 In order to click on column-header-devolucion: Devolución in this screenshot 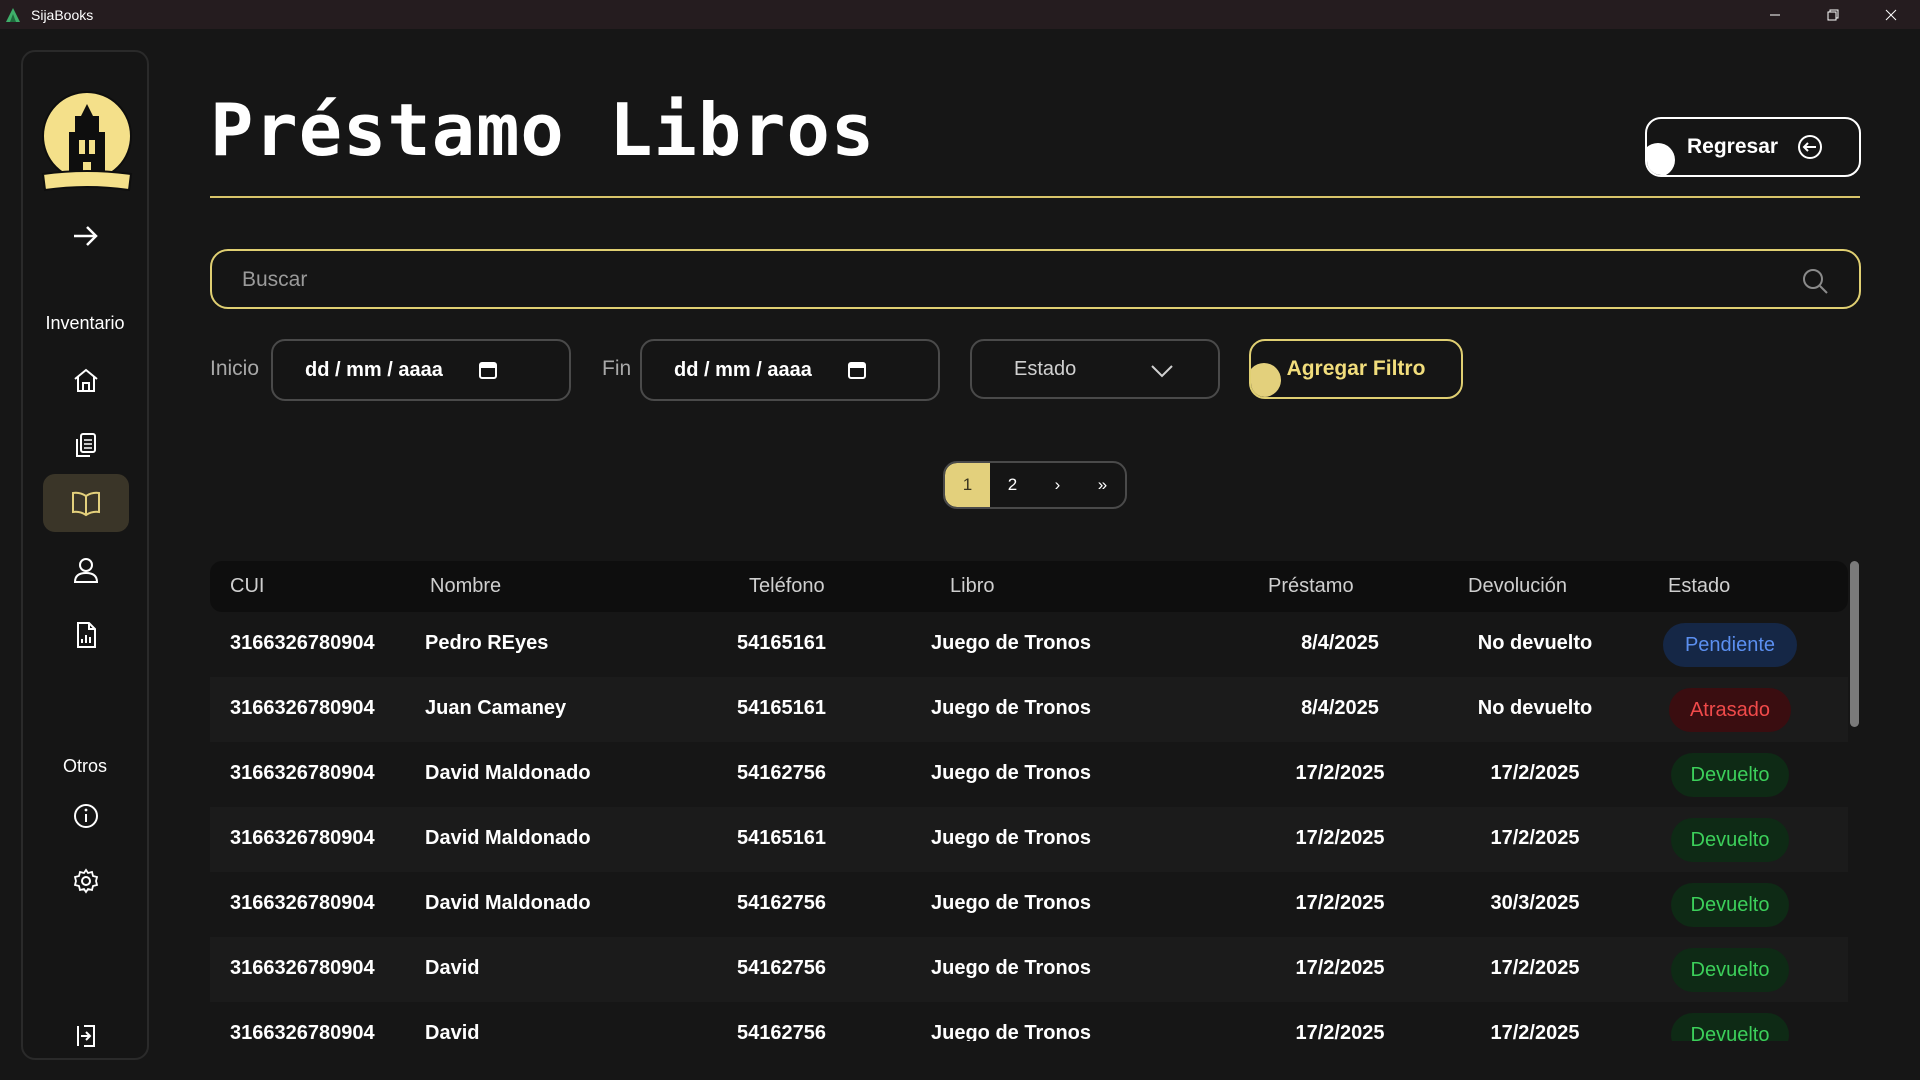, I will do `click(1517, 586)`.